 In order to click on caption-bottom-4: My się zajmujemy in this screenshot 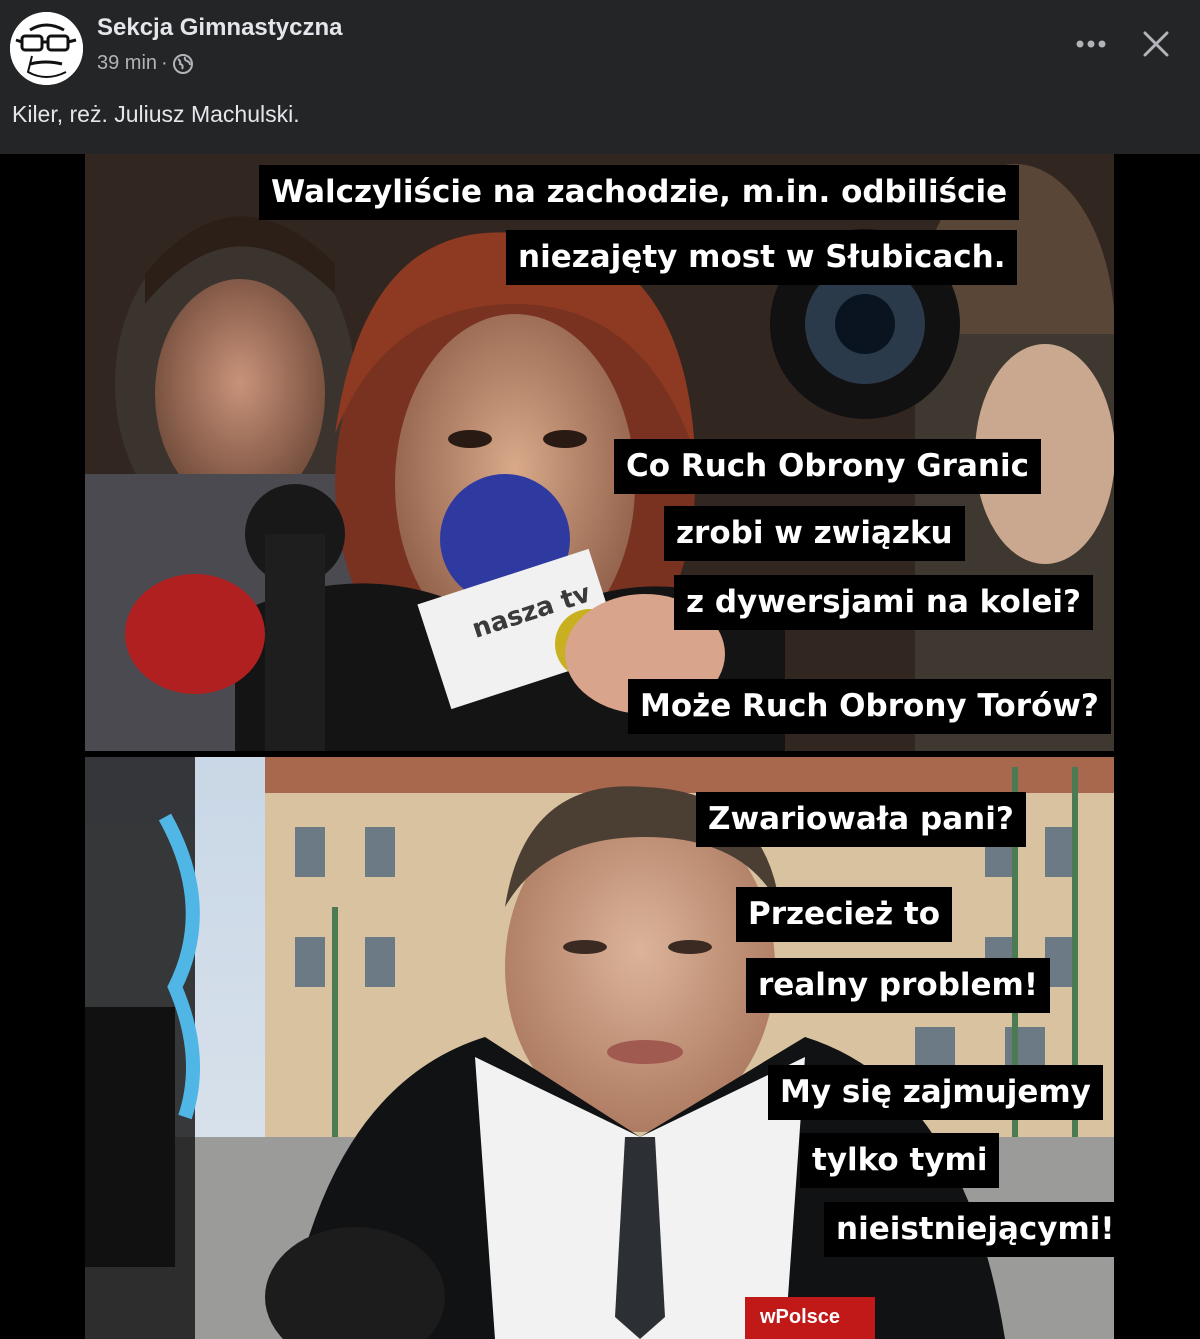, I will do `click(935, 1092)`.